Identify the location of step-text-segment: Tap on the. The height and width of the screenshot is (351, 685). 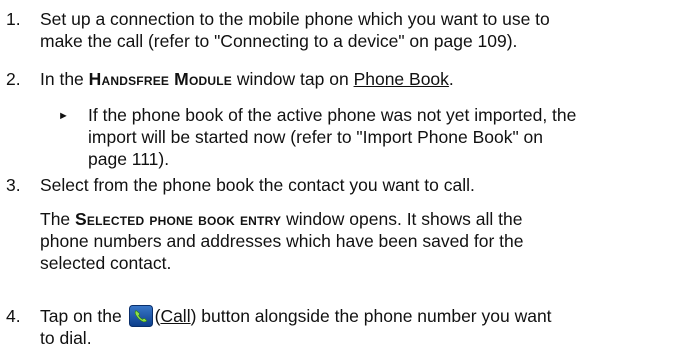
(83, 316).